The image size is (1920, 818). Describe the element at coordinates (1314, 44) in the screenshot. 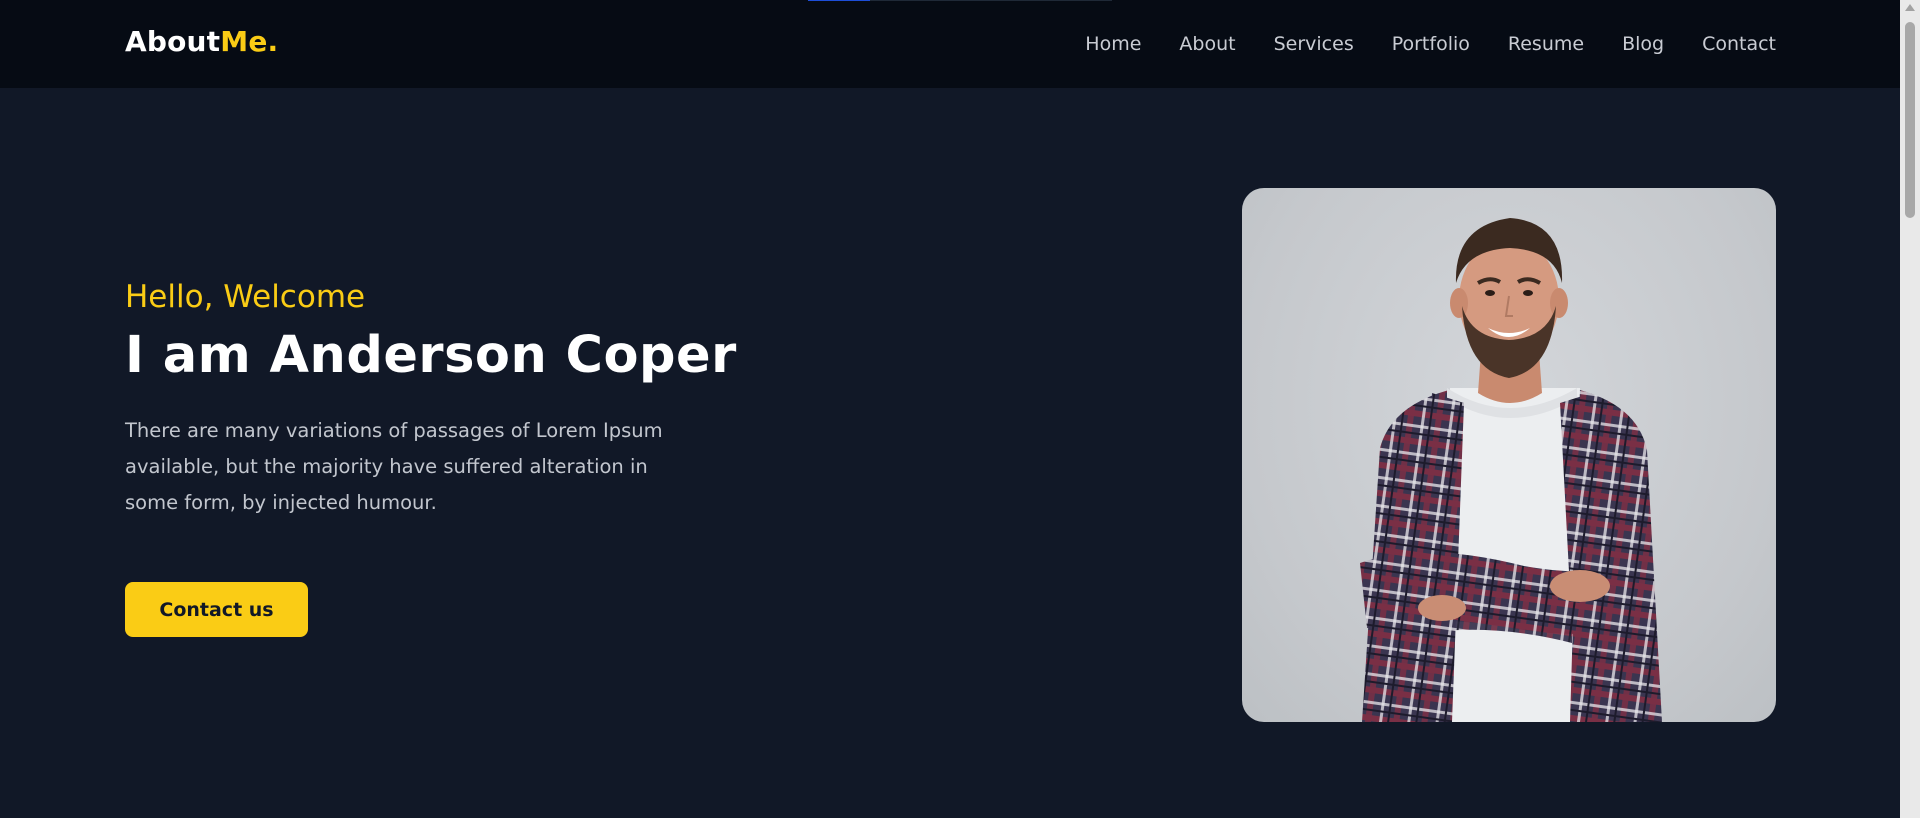

I see `nav-services: Services` at that location.